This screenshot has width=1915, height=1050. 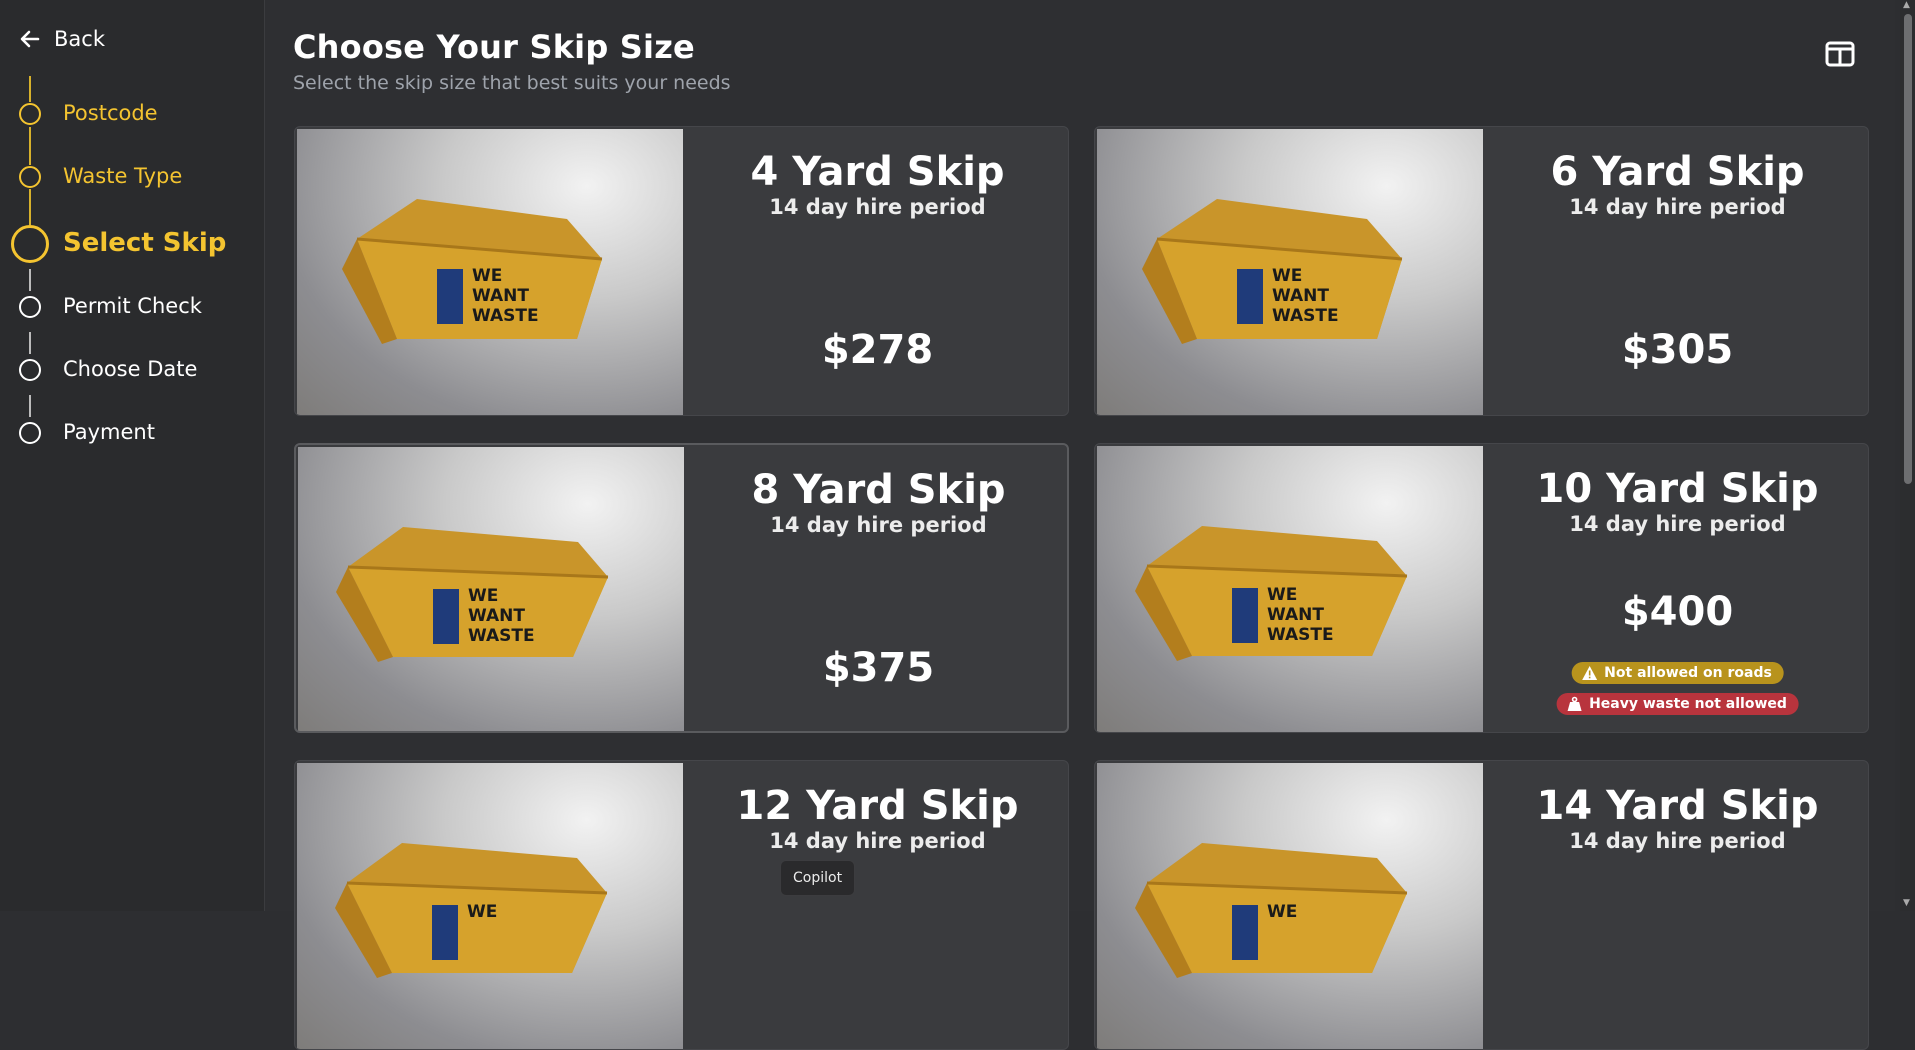 I want to click on weight-icon, so click(x=1574, y=703).